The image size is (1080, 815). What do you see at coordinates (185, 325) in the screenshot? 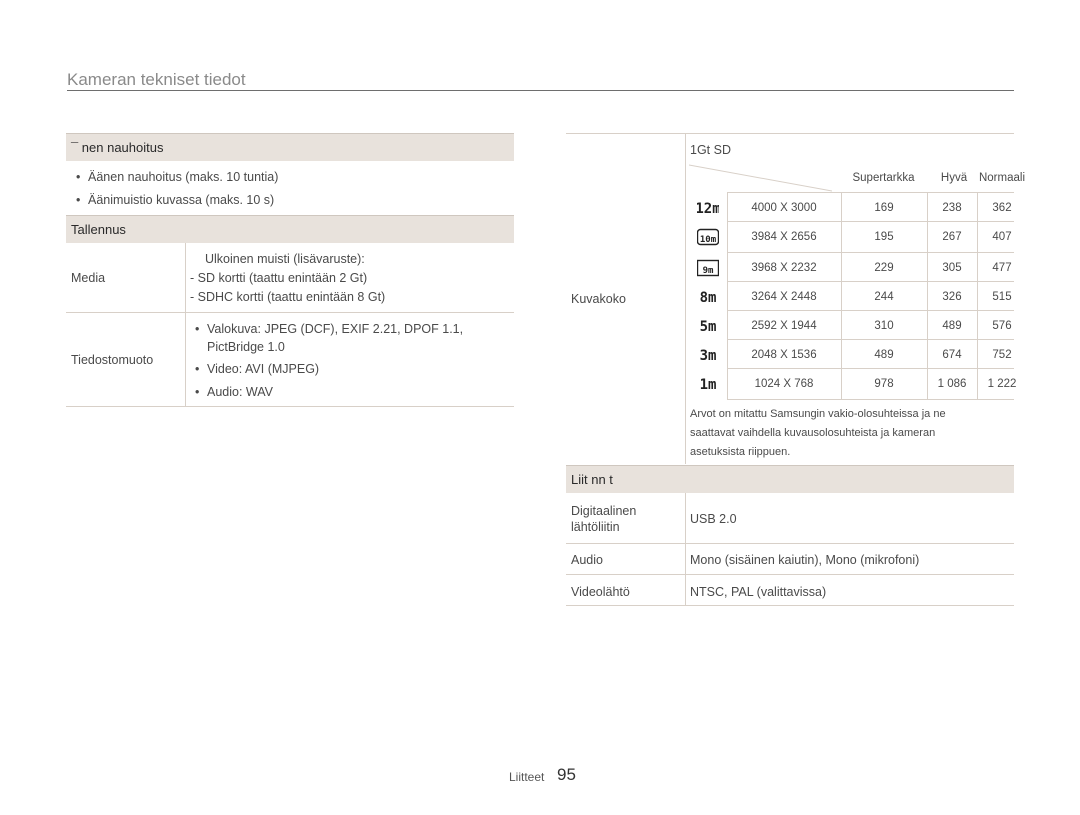
I see `storage-column-divider` at bounding box center [185, 325].